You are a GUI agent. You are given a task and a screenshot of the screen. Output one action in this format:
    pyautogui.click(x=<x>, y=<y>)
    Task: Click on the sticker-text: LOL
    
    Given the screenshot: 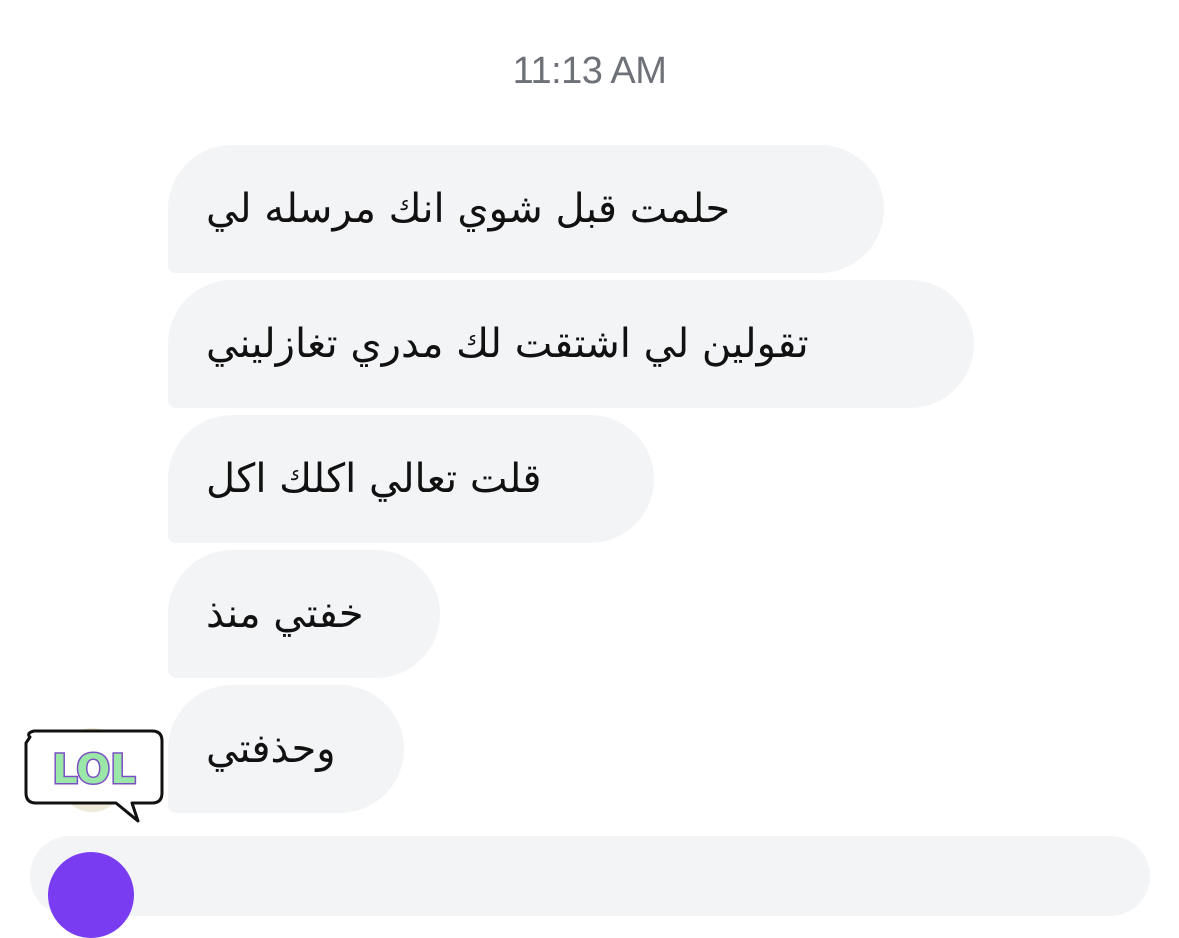 What is the action you would take?
    pyautogui.click(x=94, y=770)
    